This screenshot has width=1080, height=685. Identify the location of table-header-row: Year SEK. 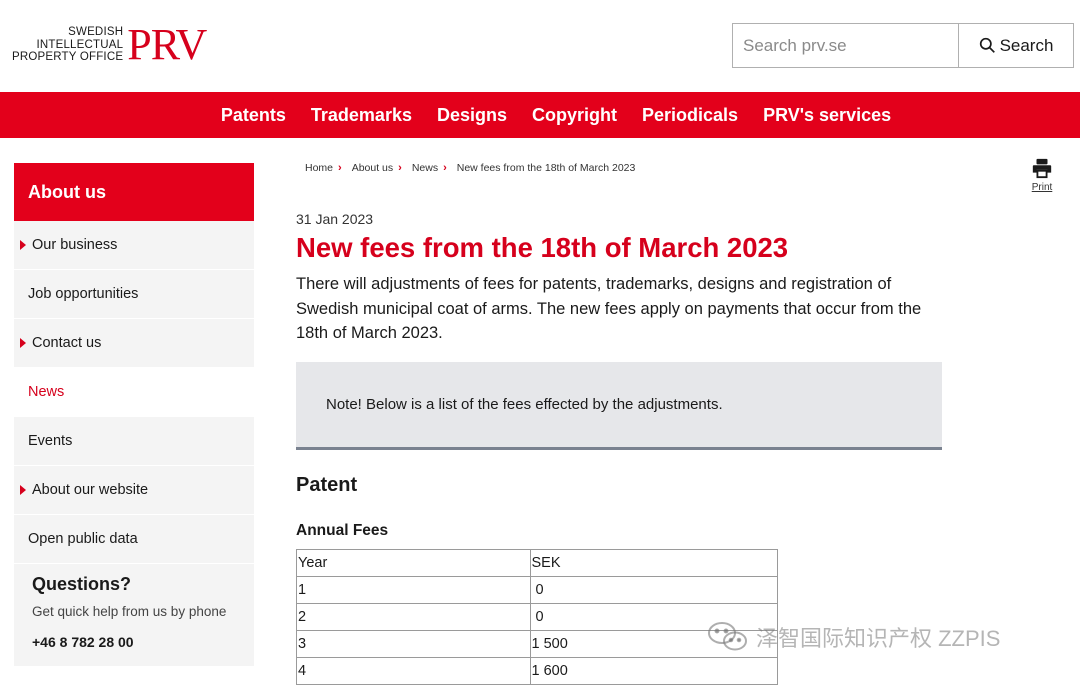
(537, 563).